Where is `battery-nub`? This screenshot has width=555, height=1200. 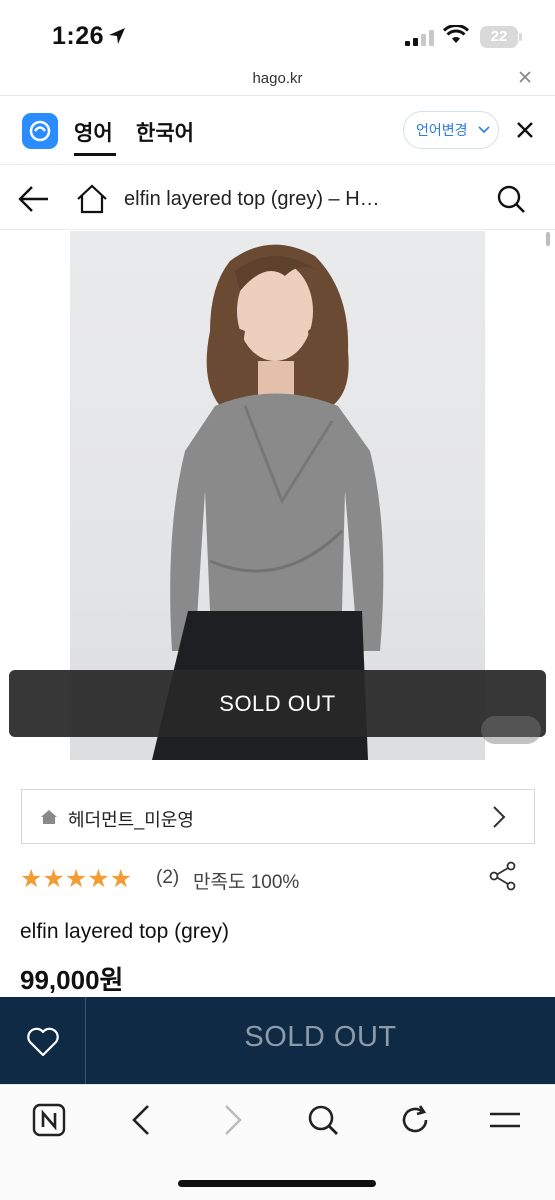
battery-nub is located at coordinates (520, 37).